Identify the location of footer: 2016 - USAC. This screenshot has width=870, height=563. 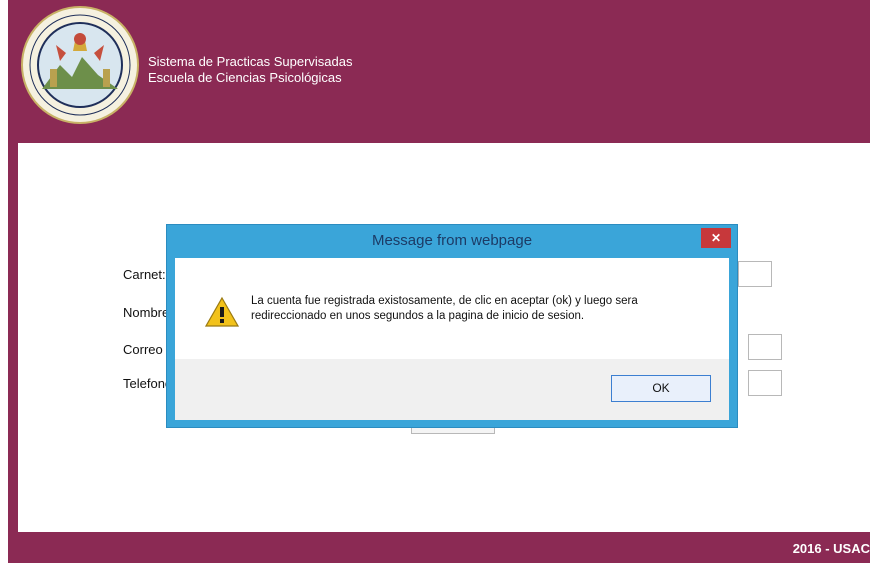
(439, 547).